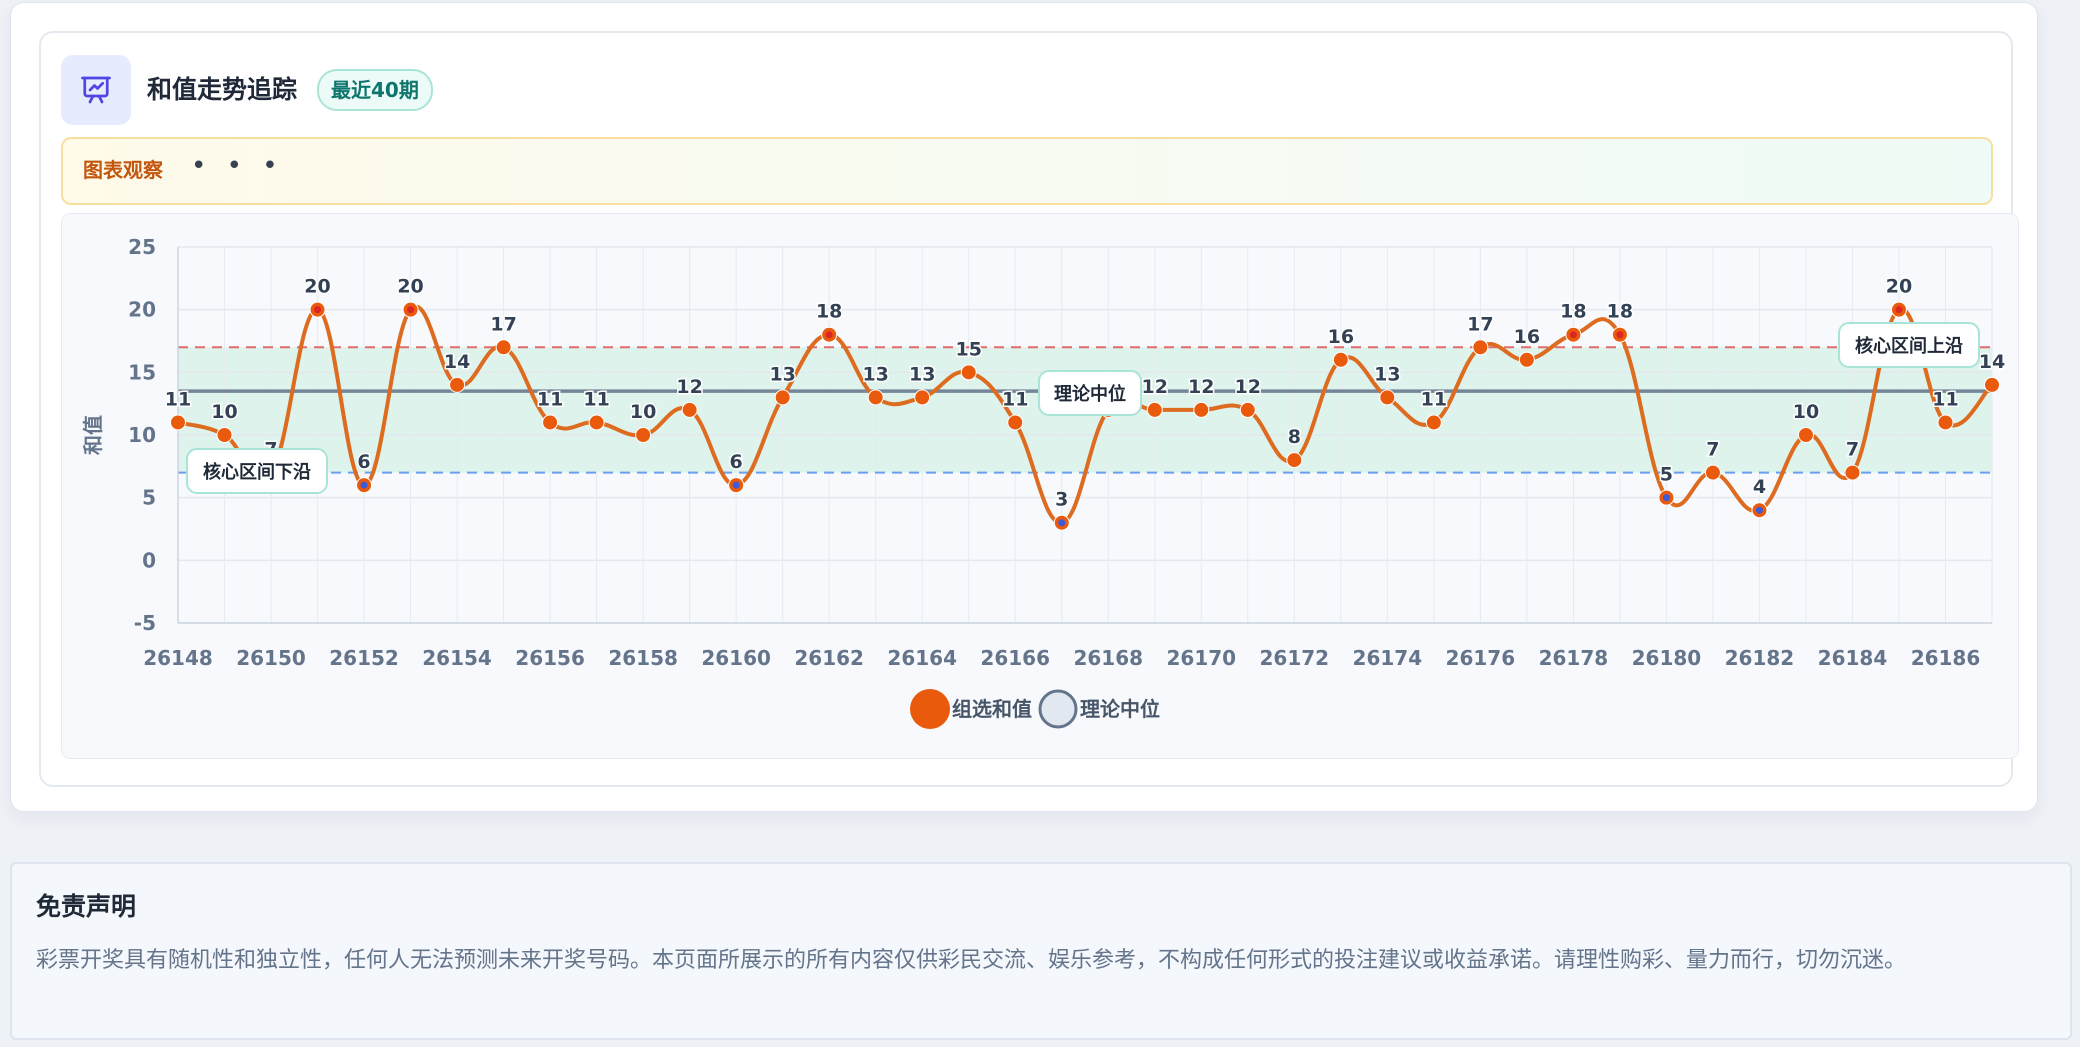  I want to click on x-tick-label: 26162, so click(829, 658).